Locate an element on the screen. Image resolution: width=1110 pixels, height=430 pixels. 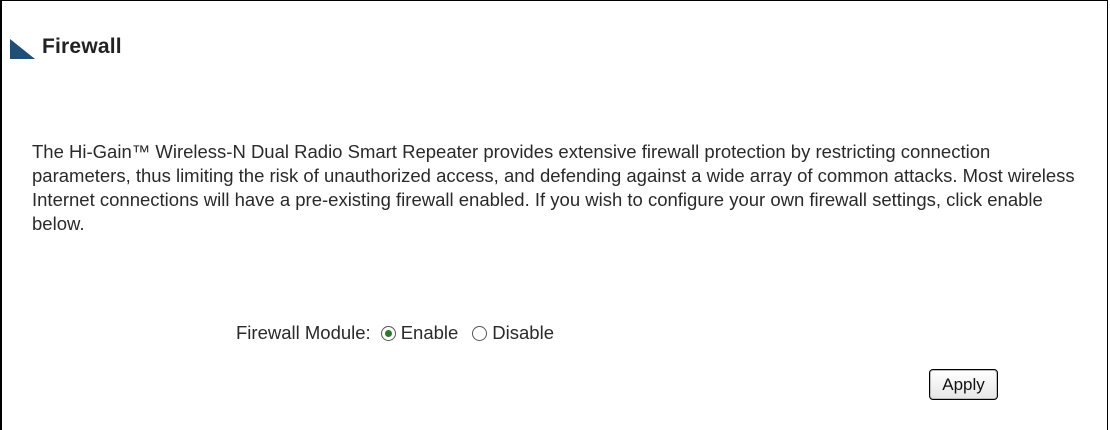
enable-label: Enable is located at coordinates (430, 333).